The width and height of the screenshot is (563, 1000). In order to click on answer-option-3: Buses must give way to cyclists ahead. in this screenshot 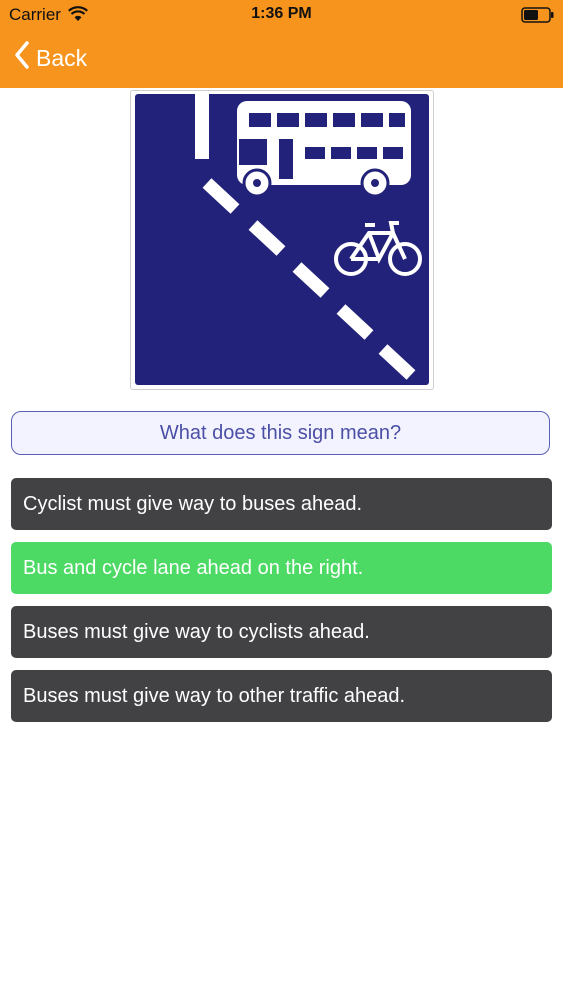, I will do `click(281, 632)`.